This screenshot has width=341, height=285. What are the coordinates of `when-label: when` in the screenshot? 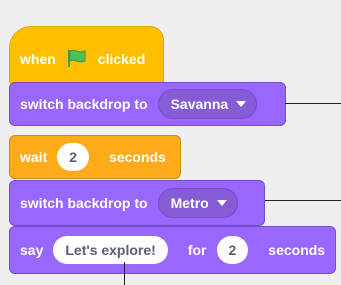 It's located at (38, 59).